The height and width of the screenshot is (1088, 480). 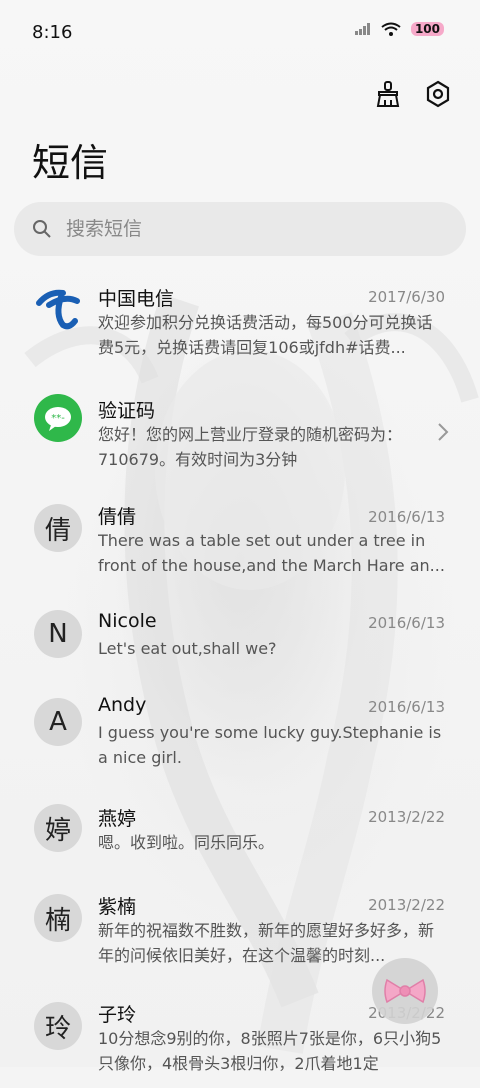 What do you see at coordinates (58, 308) in the screenshot?
I see `china-telecom-logo` at bounding box center [58, 308].